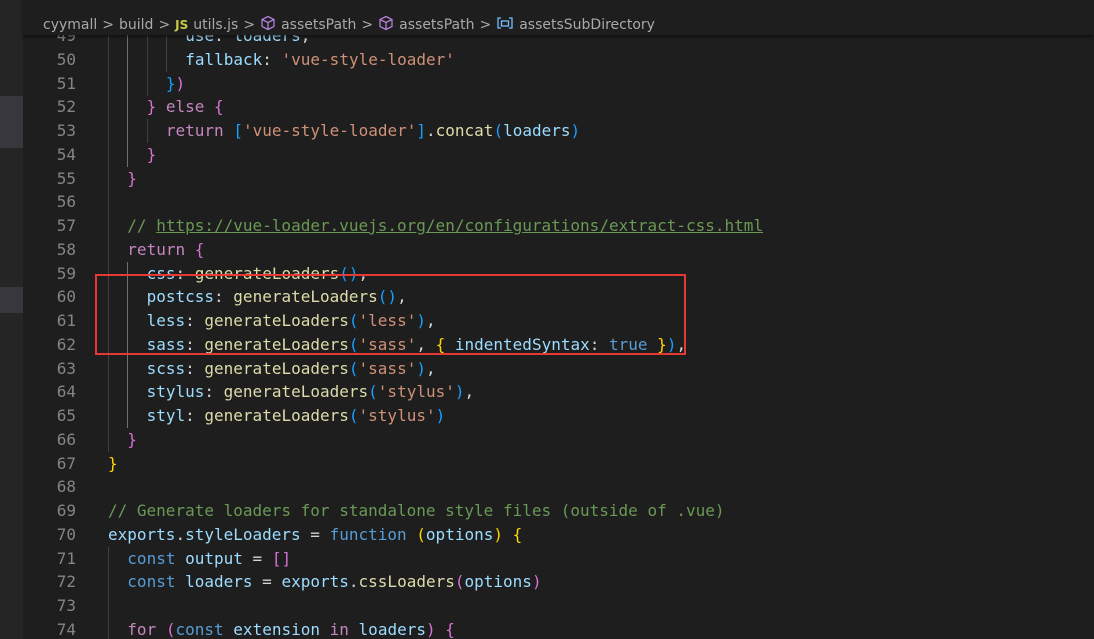 The image size is (1094, 639). Describe the element at coordinates (353, 582) in the screenshot. I see `code-token: .` at that location.